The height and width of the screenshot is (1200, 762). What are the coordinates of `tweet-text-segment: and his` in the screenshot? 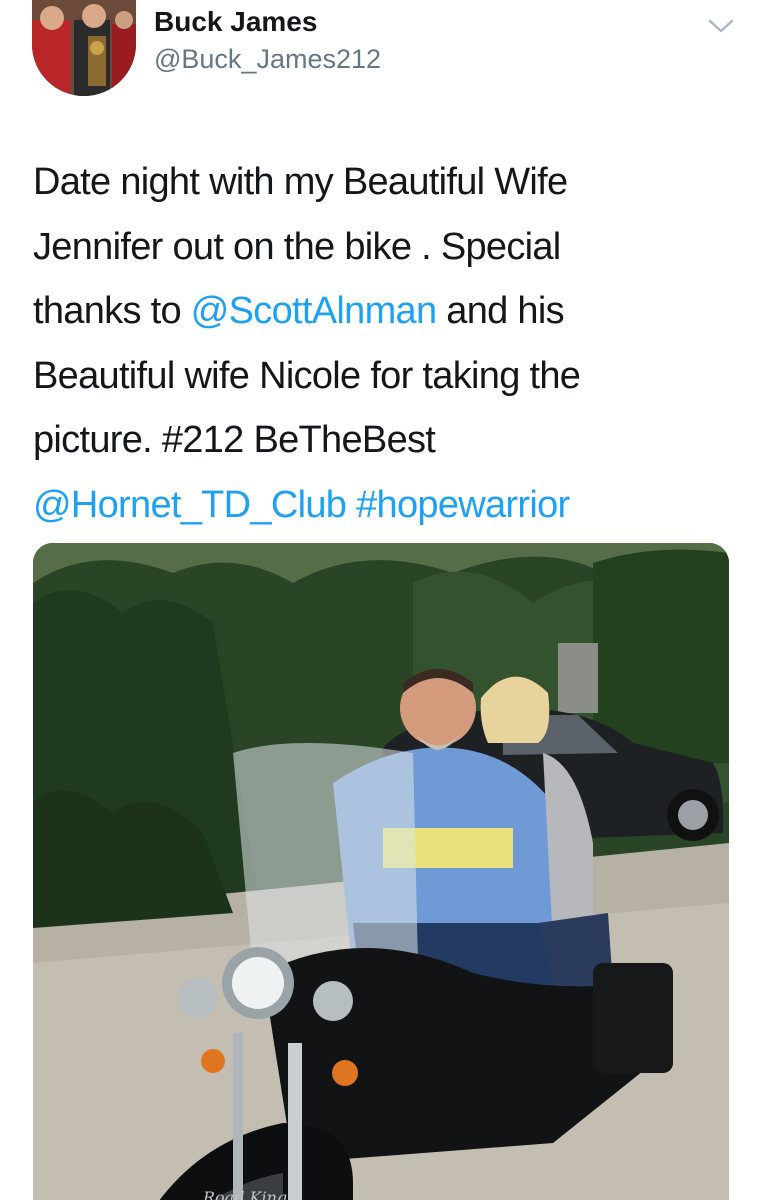 It's located at (500, 311).